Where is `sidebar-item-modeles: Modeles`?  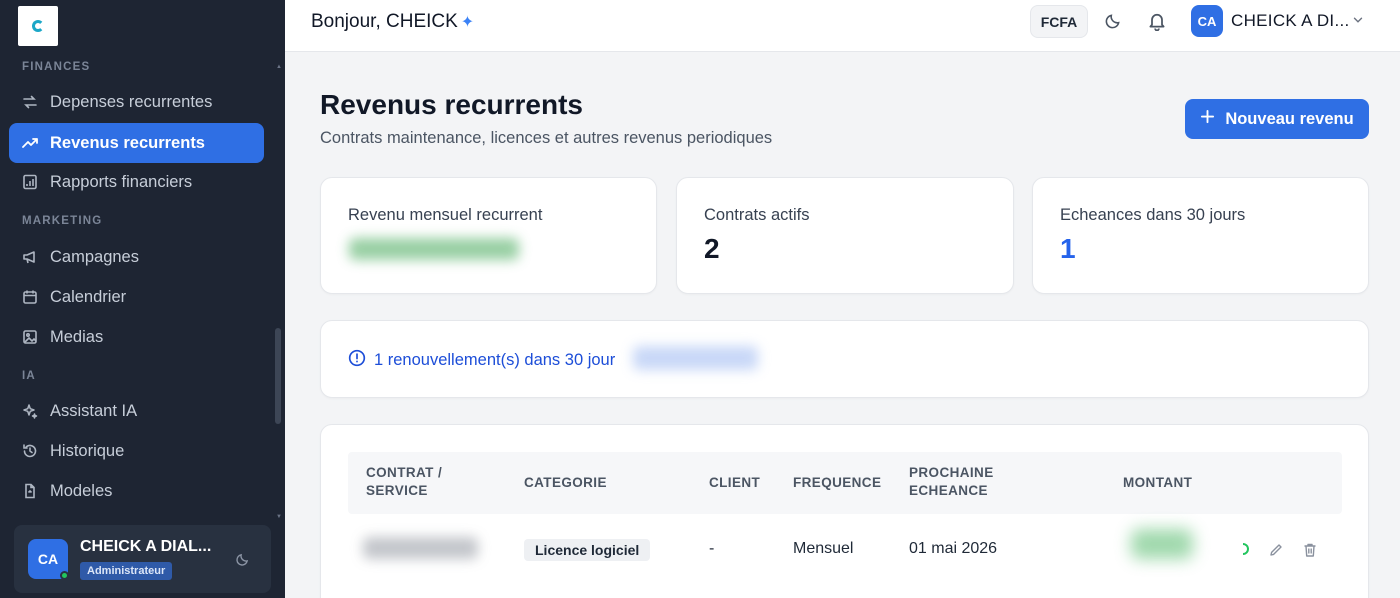 sidebar-item-modeles: Modeles is located at coordinates (136, 491).